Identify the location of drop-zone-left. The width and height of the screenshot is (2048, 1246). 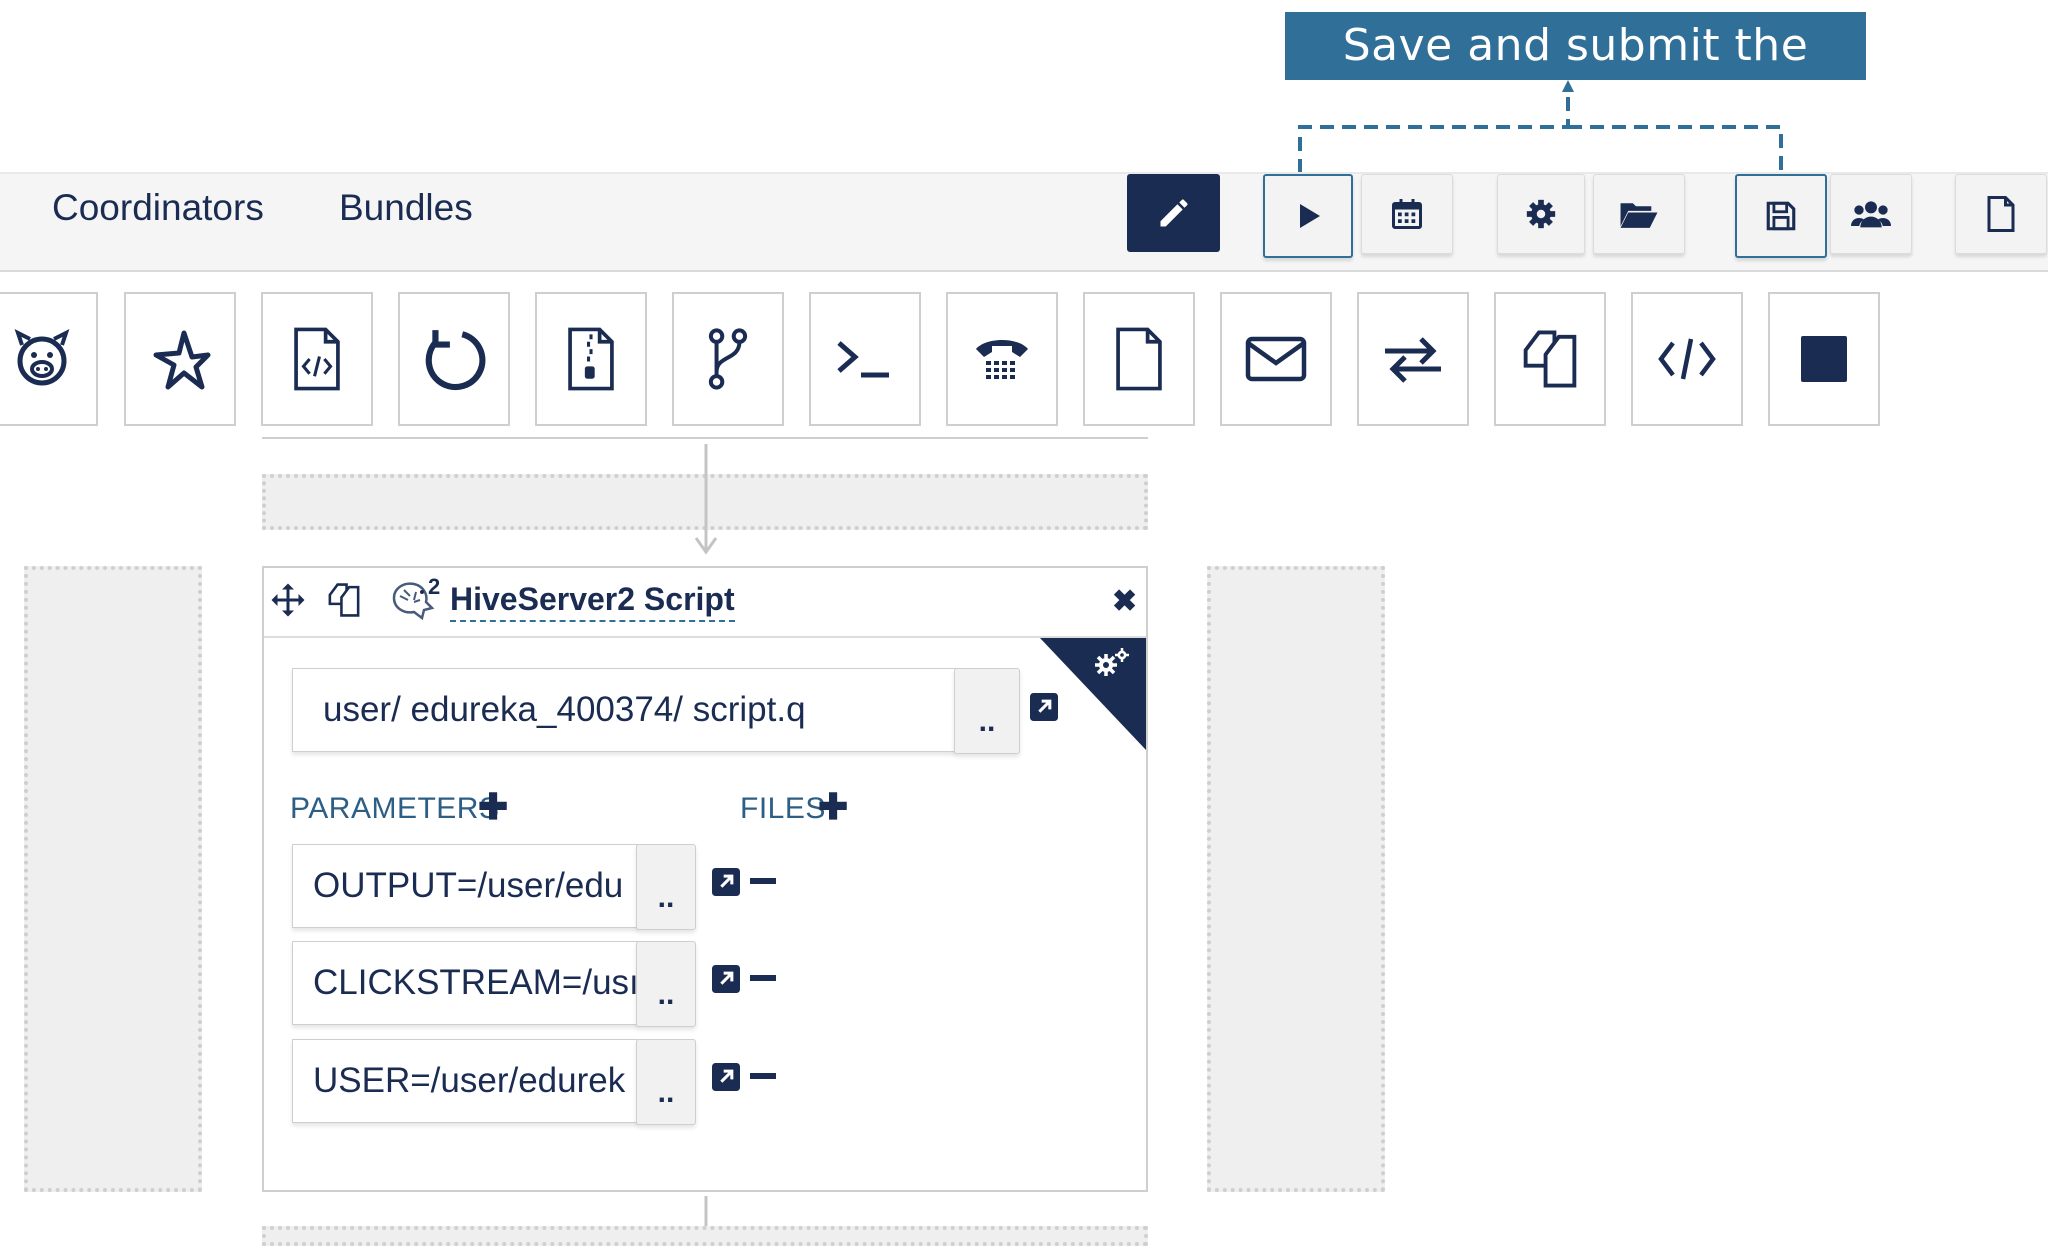
(113, 879).